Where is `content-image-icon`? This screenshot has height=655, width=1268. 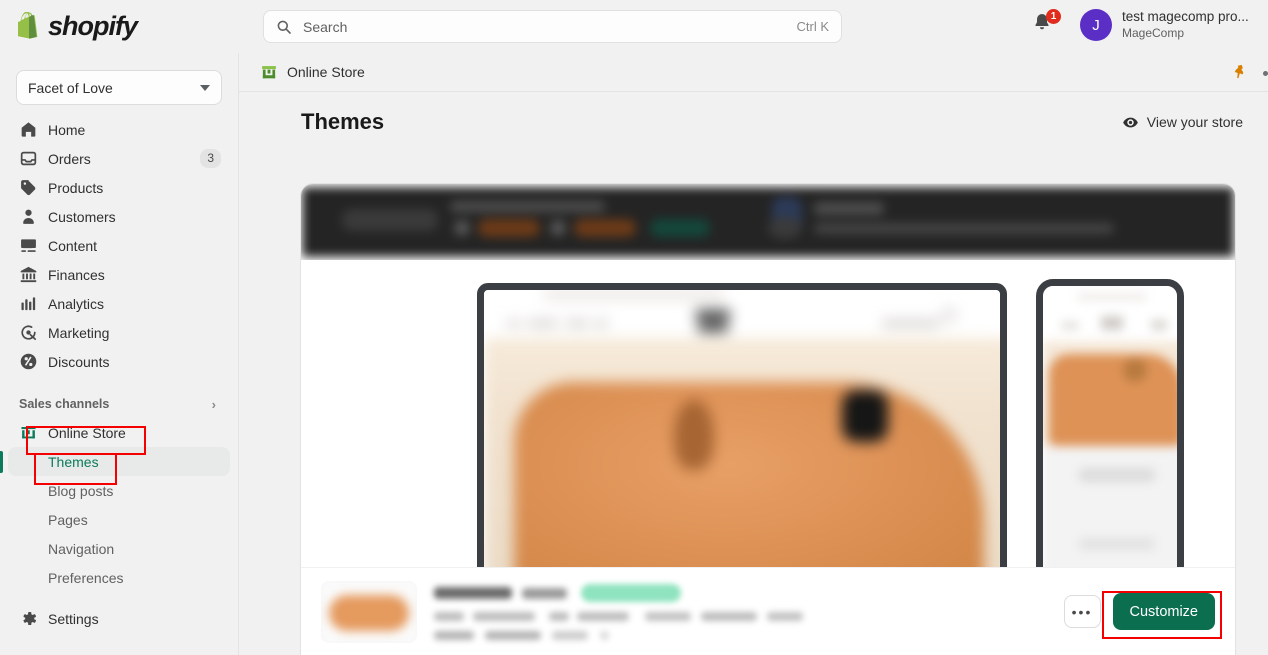
content-image-icon is located at coordinates (28, 245).